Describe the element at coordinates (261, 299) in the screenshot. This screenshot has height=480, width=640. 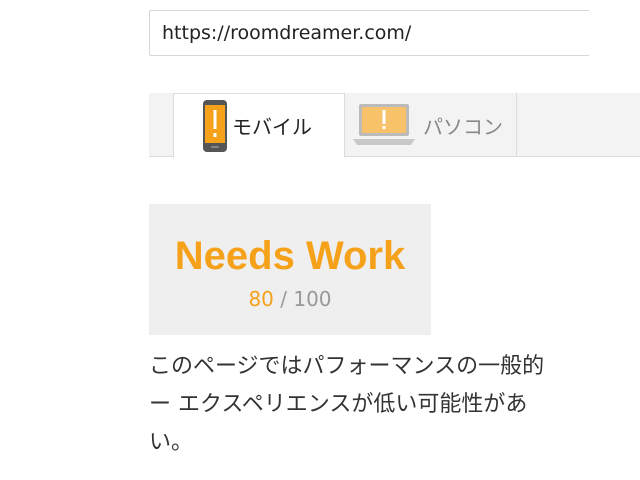
I see `score-value: 80` at that location.